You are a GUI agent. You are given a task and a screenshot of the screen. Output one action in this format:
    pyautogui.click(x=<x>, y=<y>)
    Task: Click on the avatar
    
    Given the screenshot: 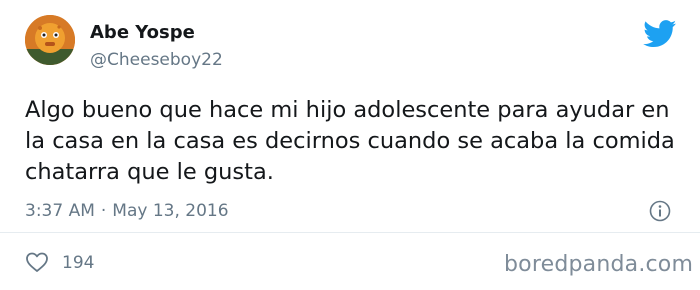 What is the action you would take?
    pyautogui.click(x=50, y=40)
    